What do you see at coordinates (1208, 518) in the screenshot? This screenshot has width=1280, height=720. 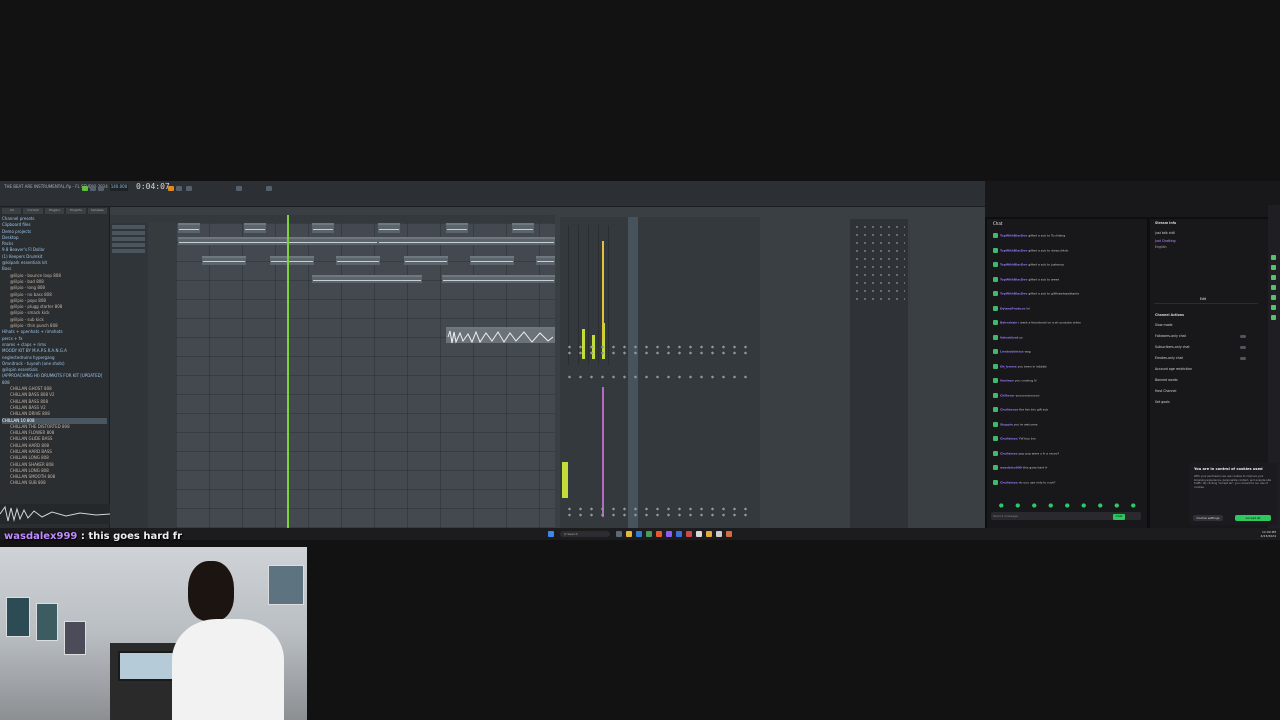 I see `cookie-settings-button: Cookie settings` at bounding box center [1208, 518].